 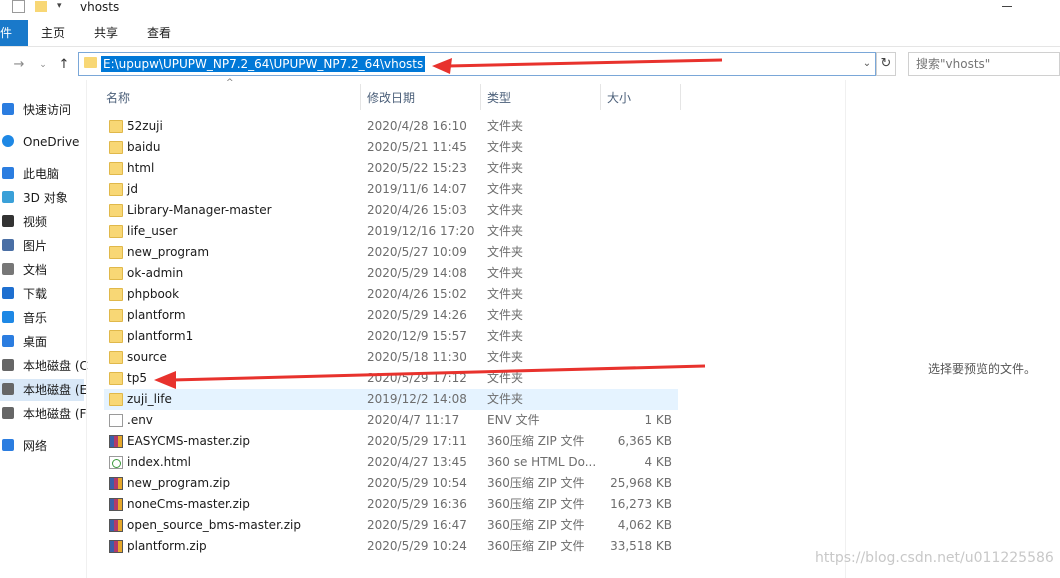 I want to click on arrow-to-address, so click(x=577, y=66).